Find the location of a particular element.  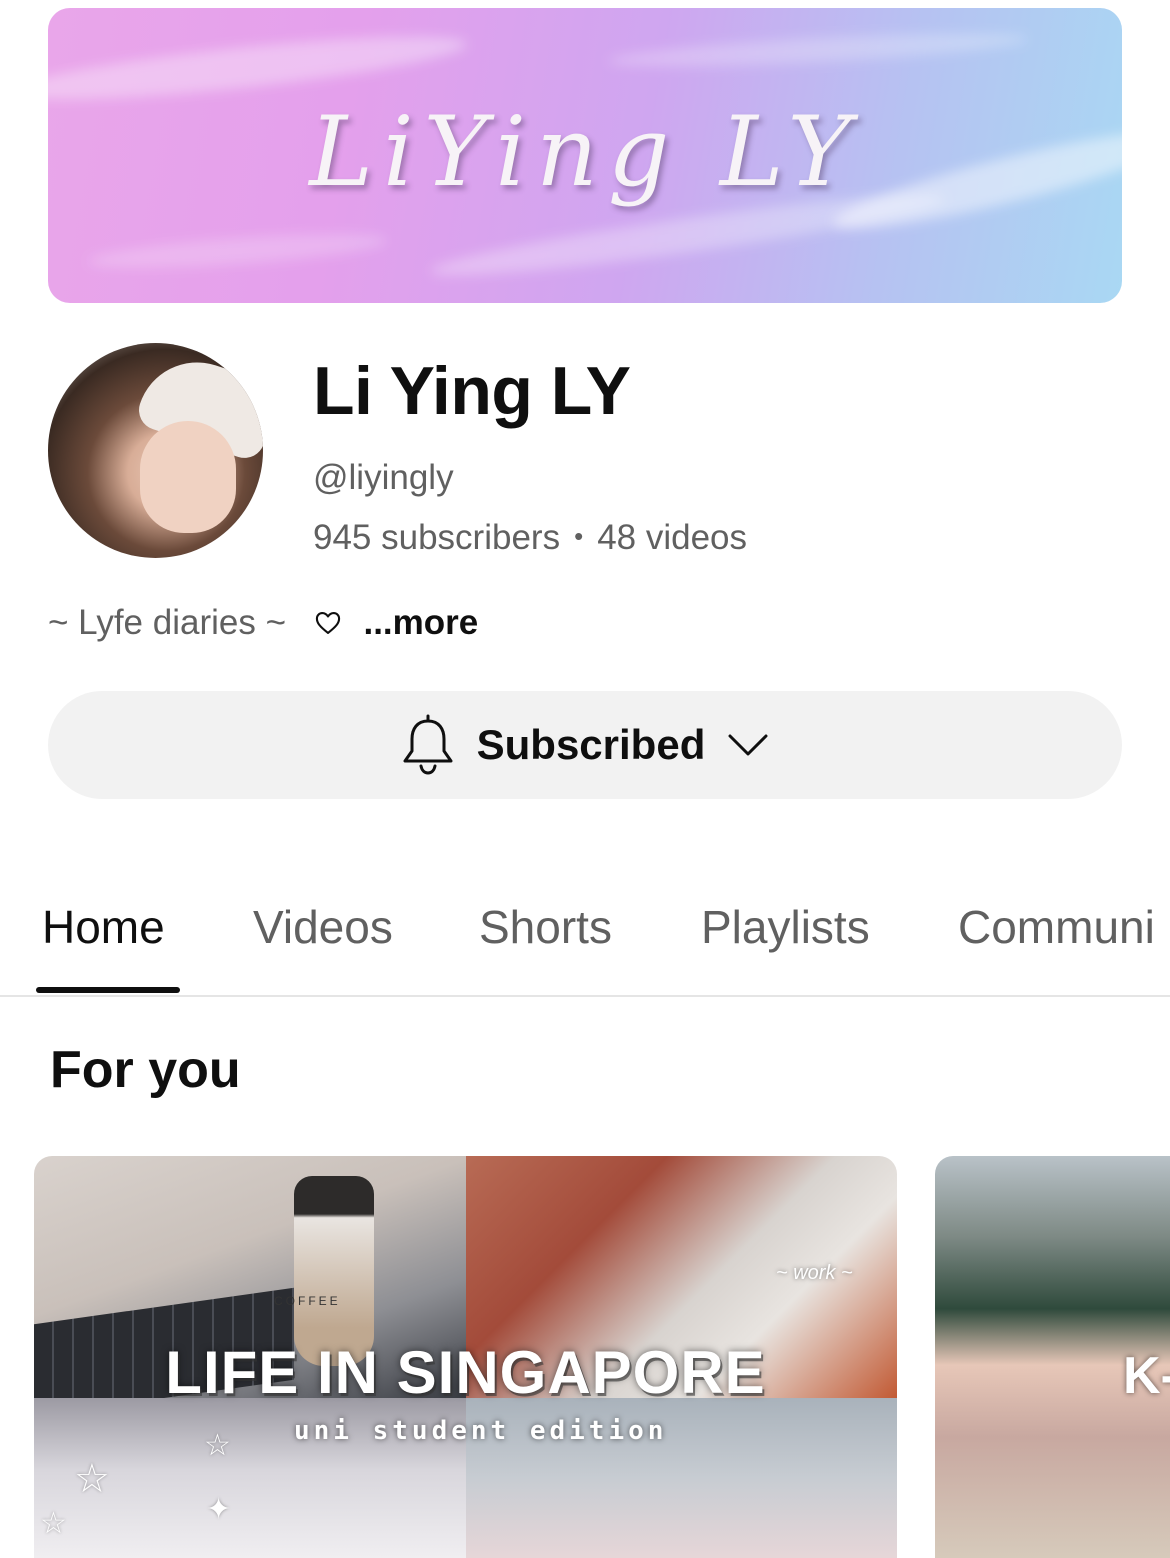

tab-home: Home is located at coordinates (103, 927).